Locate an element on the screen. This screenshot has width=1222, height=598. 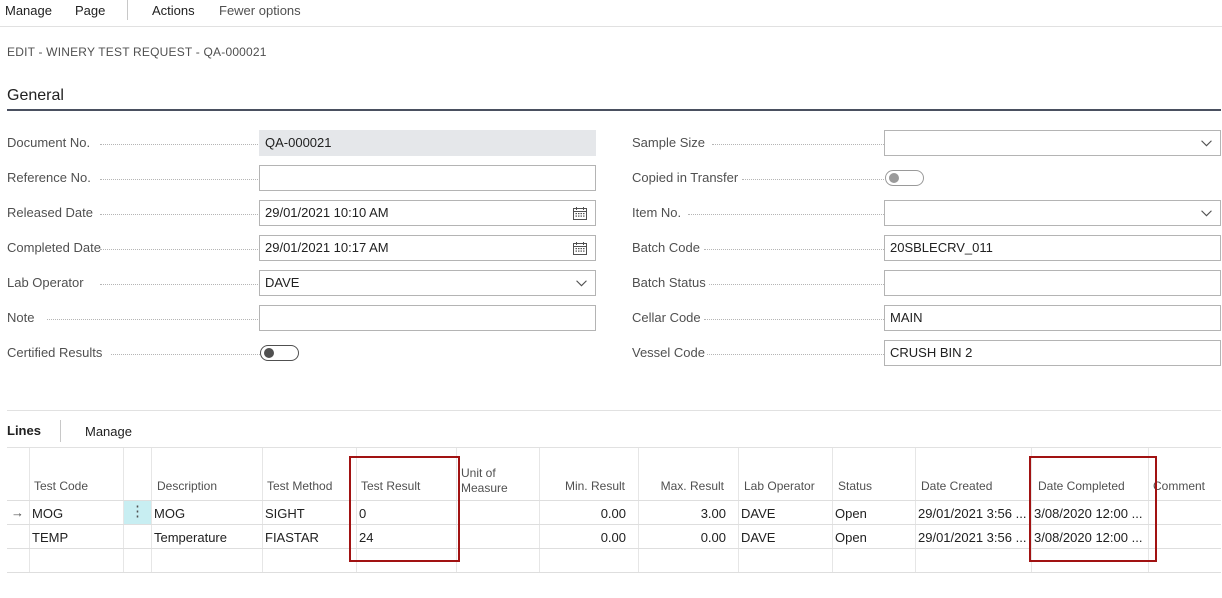
cell-test-code: MOG is located at coordinates (77, 513).